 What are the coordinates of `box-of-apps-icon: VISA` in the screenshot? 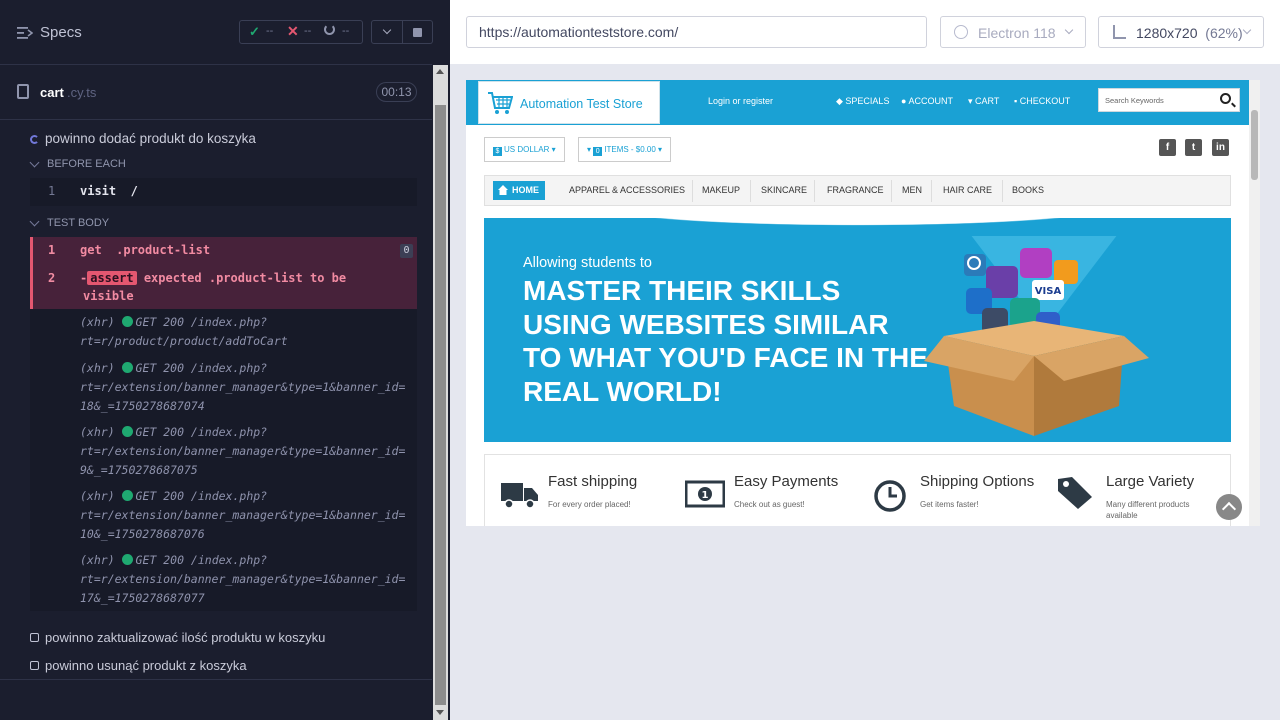 It's located at (1036, 336).